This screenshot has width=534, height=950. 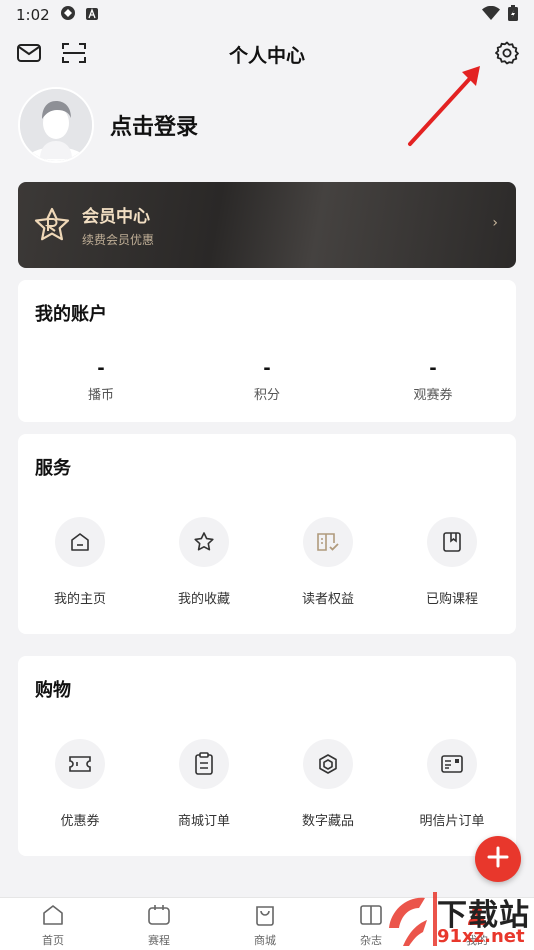 I want to click on battery-icon, so click(x=513, y=15).